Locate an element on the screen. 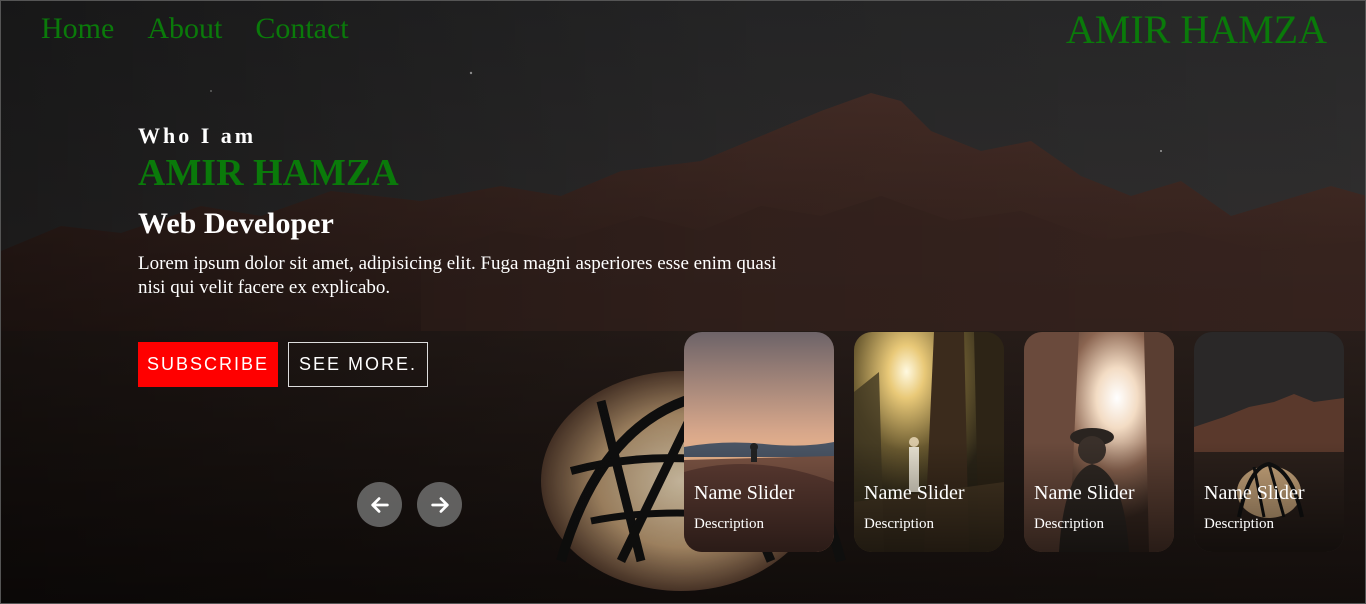 The image size is (1366, 604). arrow-left-icon is located at coordinates (379, 504).